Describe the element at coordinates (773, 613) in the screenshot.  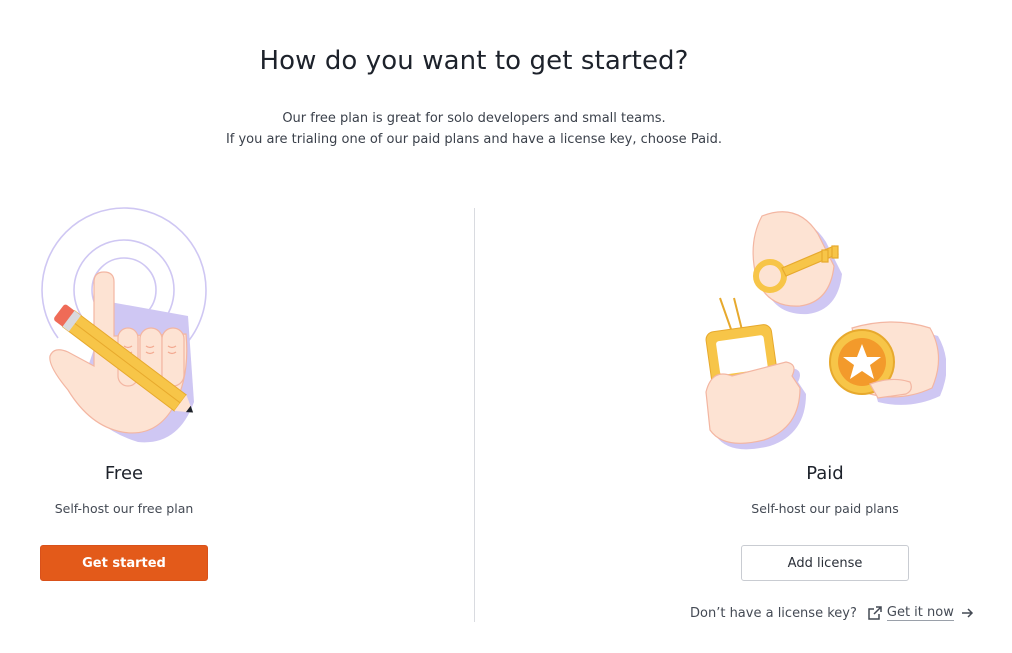
I see `license-question: Don’t have a license key?` at that location.